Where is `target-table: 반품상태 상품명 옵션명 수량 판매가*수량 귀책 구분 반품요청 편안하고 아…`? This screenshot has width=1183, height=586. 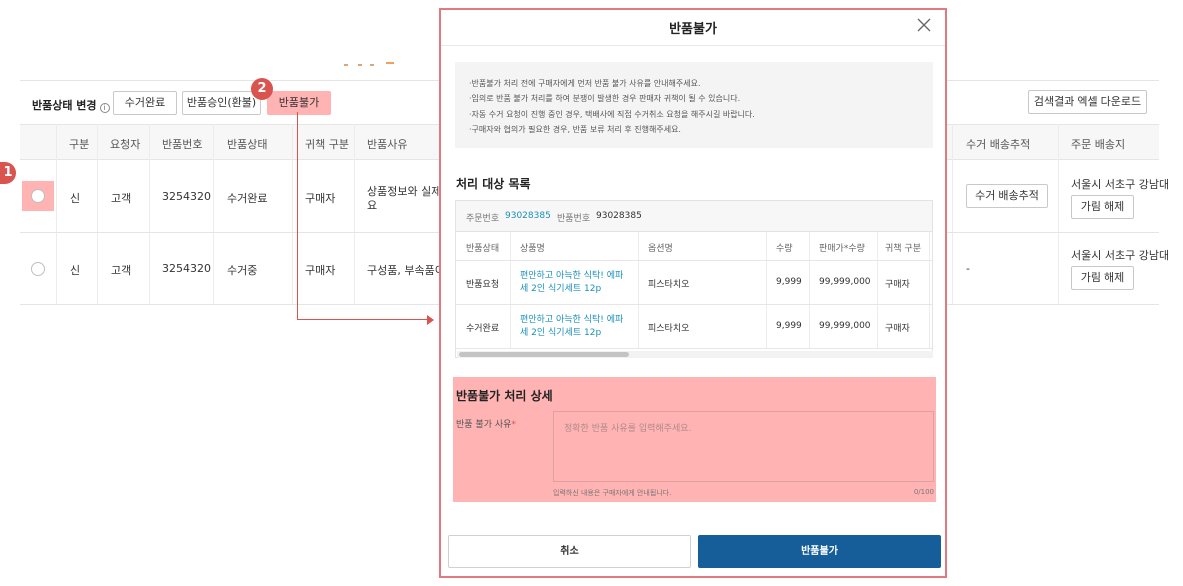
target-table: 반품상태 상품명 옵션명 수량 판매가*수량 귀책 구분 반품요청 편안하고 아… is located at coordinates (694, 290).